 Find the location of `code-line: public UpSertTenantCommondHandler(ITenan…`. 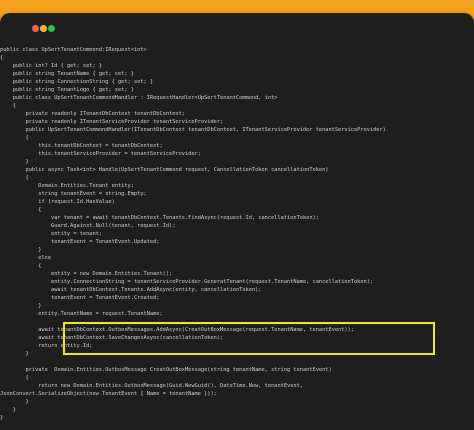

code-line: public UpSertTenantCommondHandler(ITenan… is located at coordinates (193, 130).